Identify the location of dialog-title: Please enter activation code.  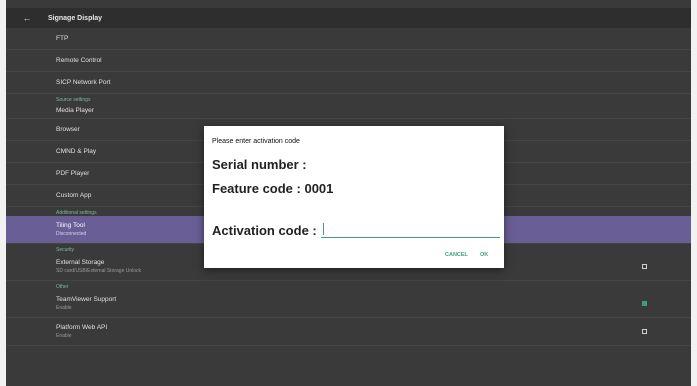
(256, 141).